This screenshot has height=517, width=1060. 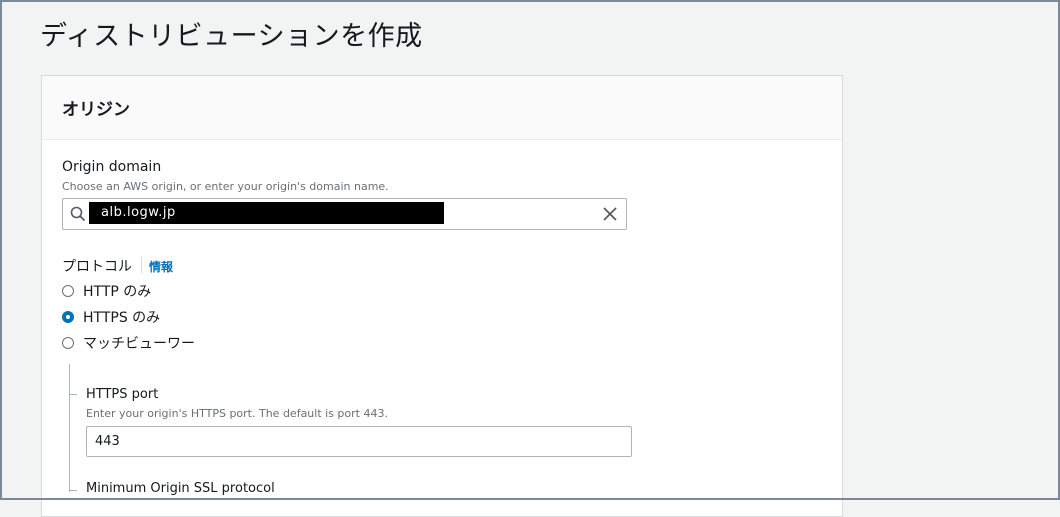 I want to click on radio-match-viewer: マッチビューワー, so click(x=128, y=343).